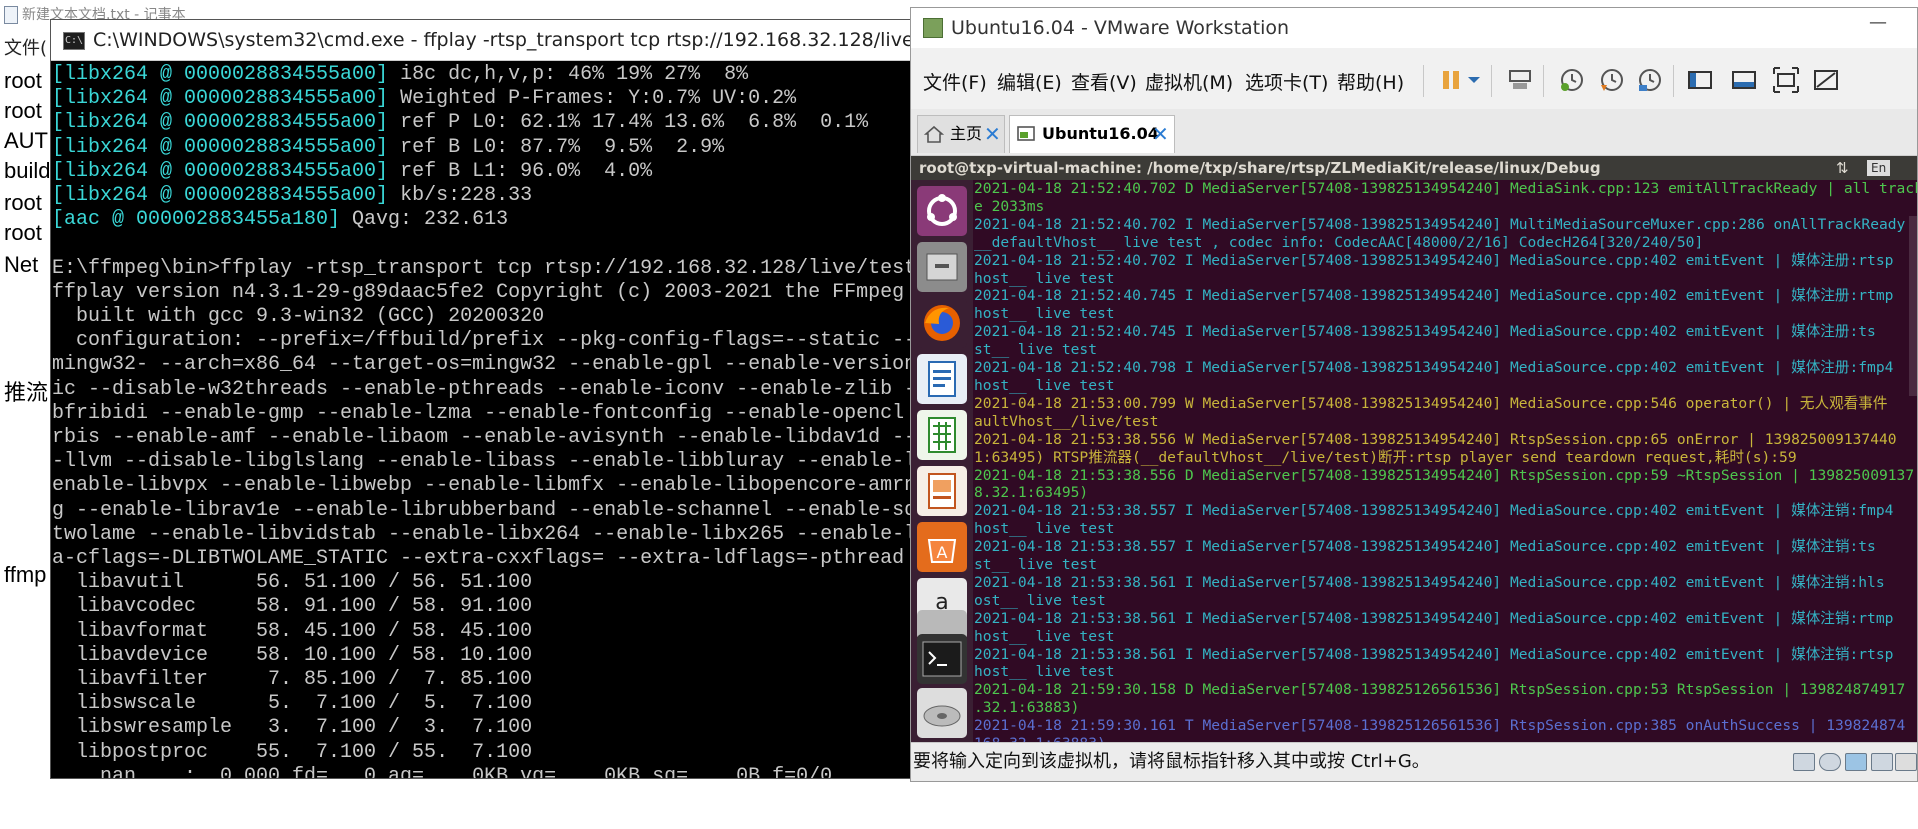  I want to click on notepad-line: 推流, so click(26, 392).